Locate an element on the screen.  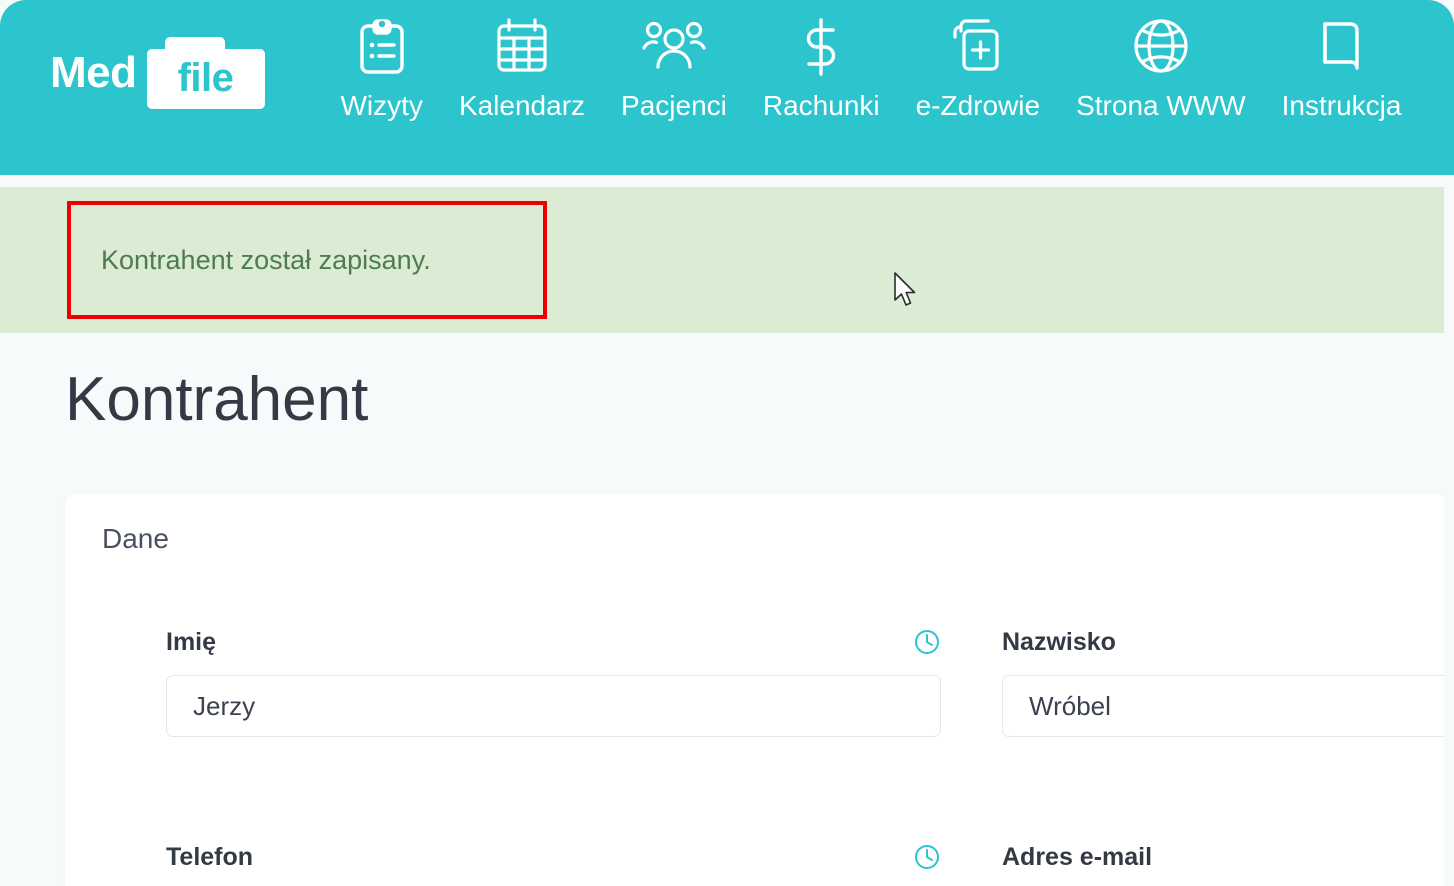
nav-item-rachunki: Rachunki is located at coordinates (821, 61).